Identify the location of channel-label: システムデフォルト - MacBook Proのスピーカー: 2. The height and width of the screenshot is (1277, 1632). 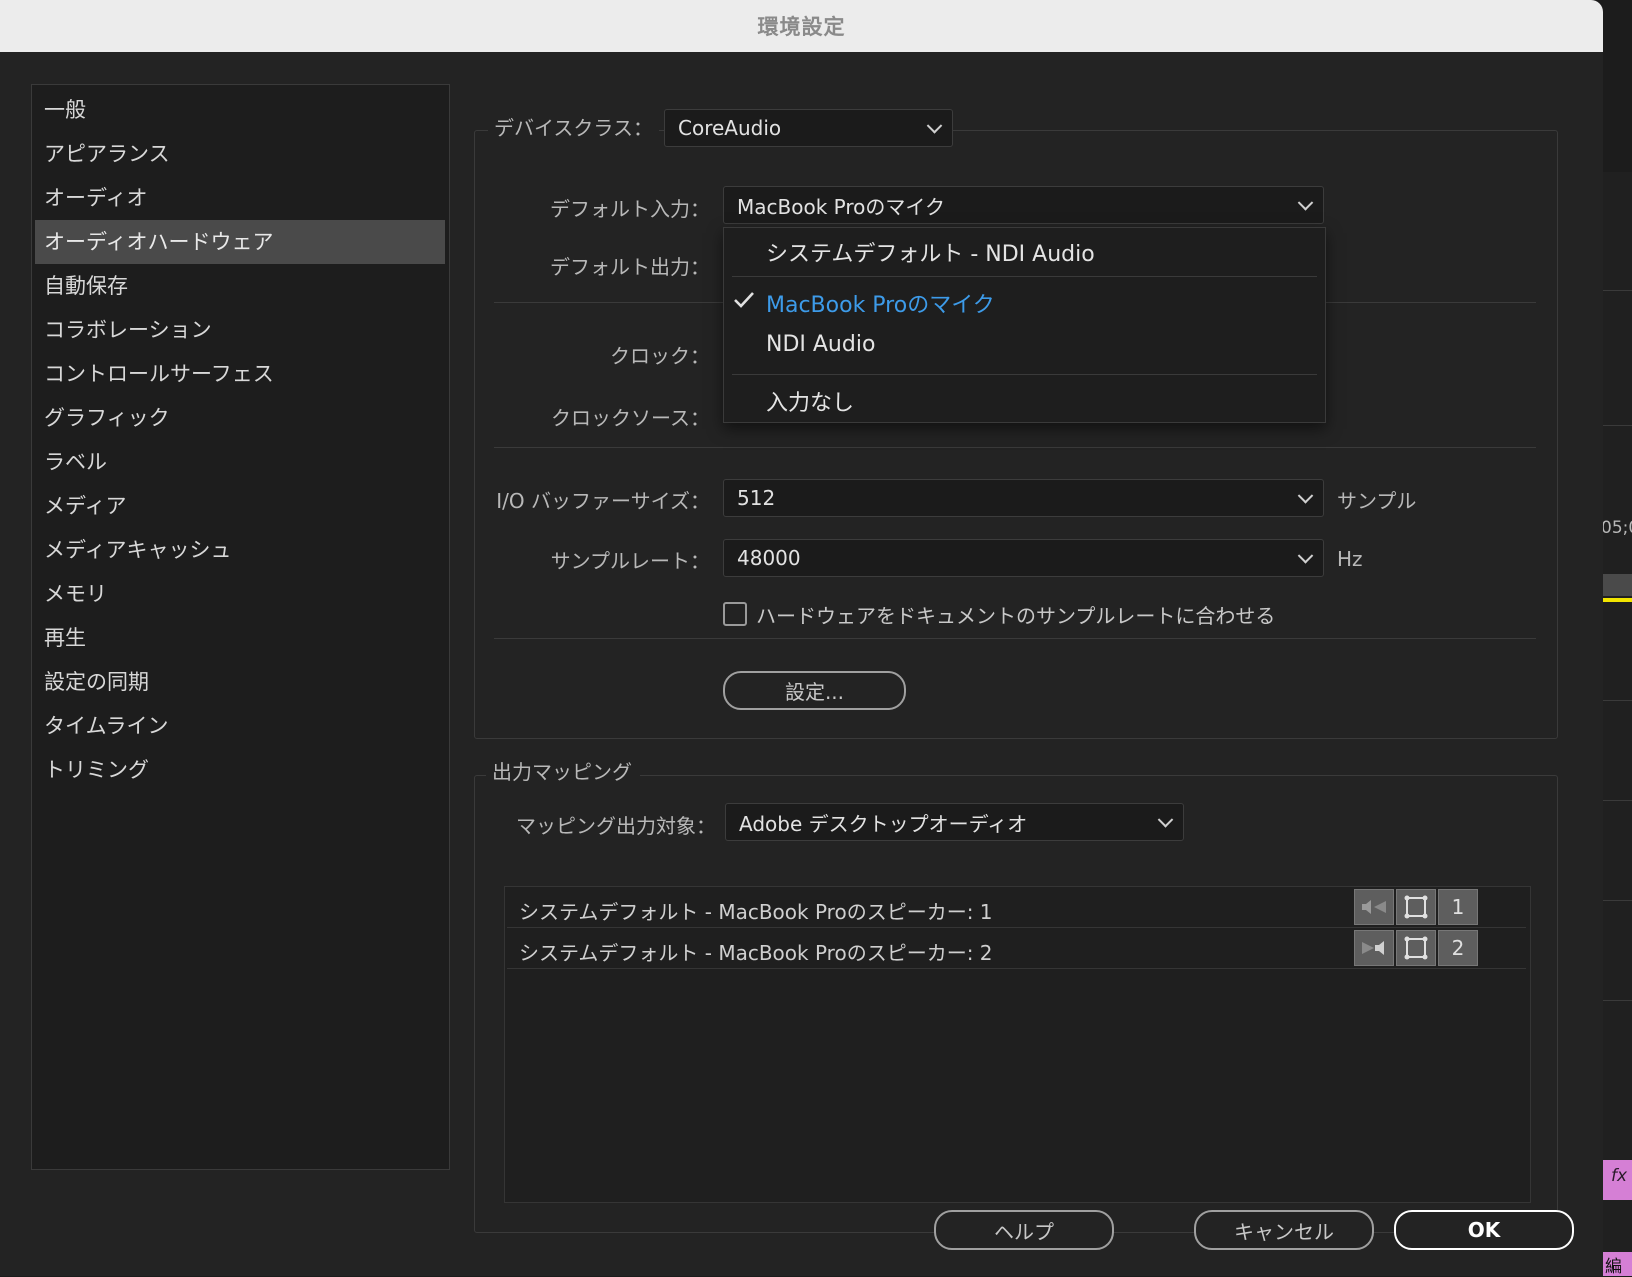
(756, 951).